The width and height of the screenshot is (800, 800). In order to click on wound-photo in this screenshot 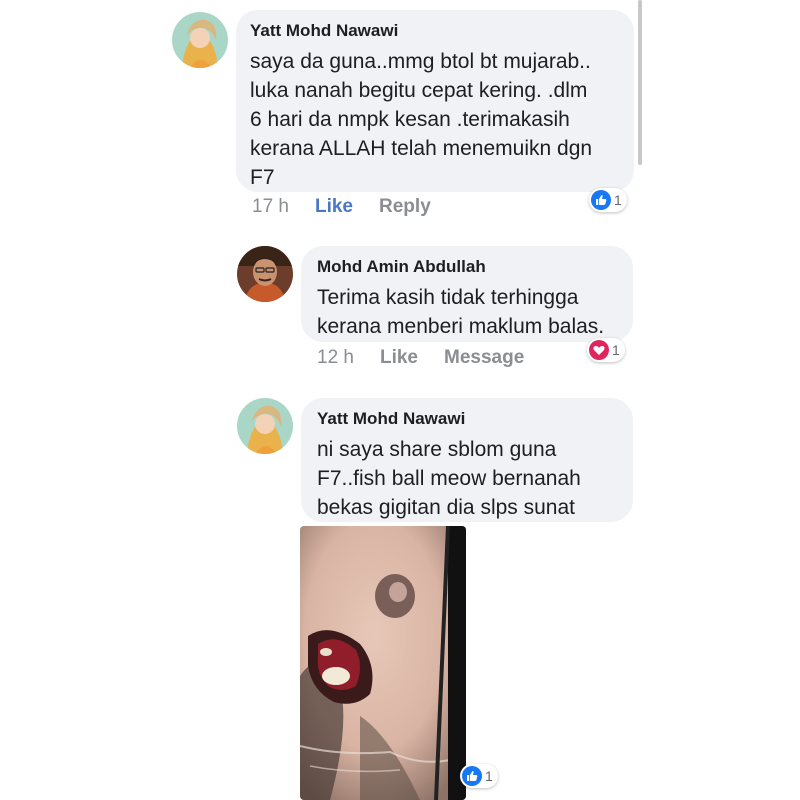, I will do `click(383, 663)`.